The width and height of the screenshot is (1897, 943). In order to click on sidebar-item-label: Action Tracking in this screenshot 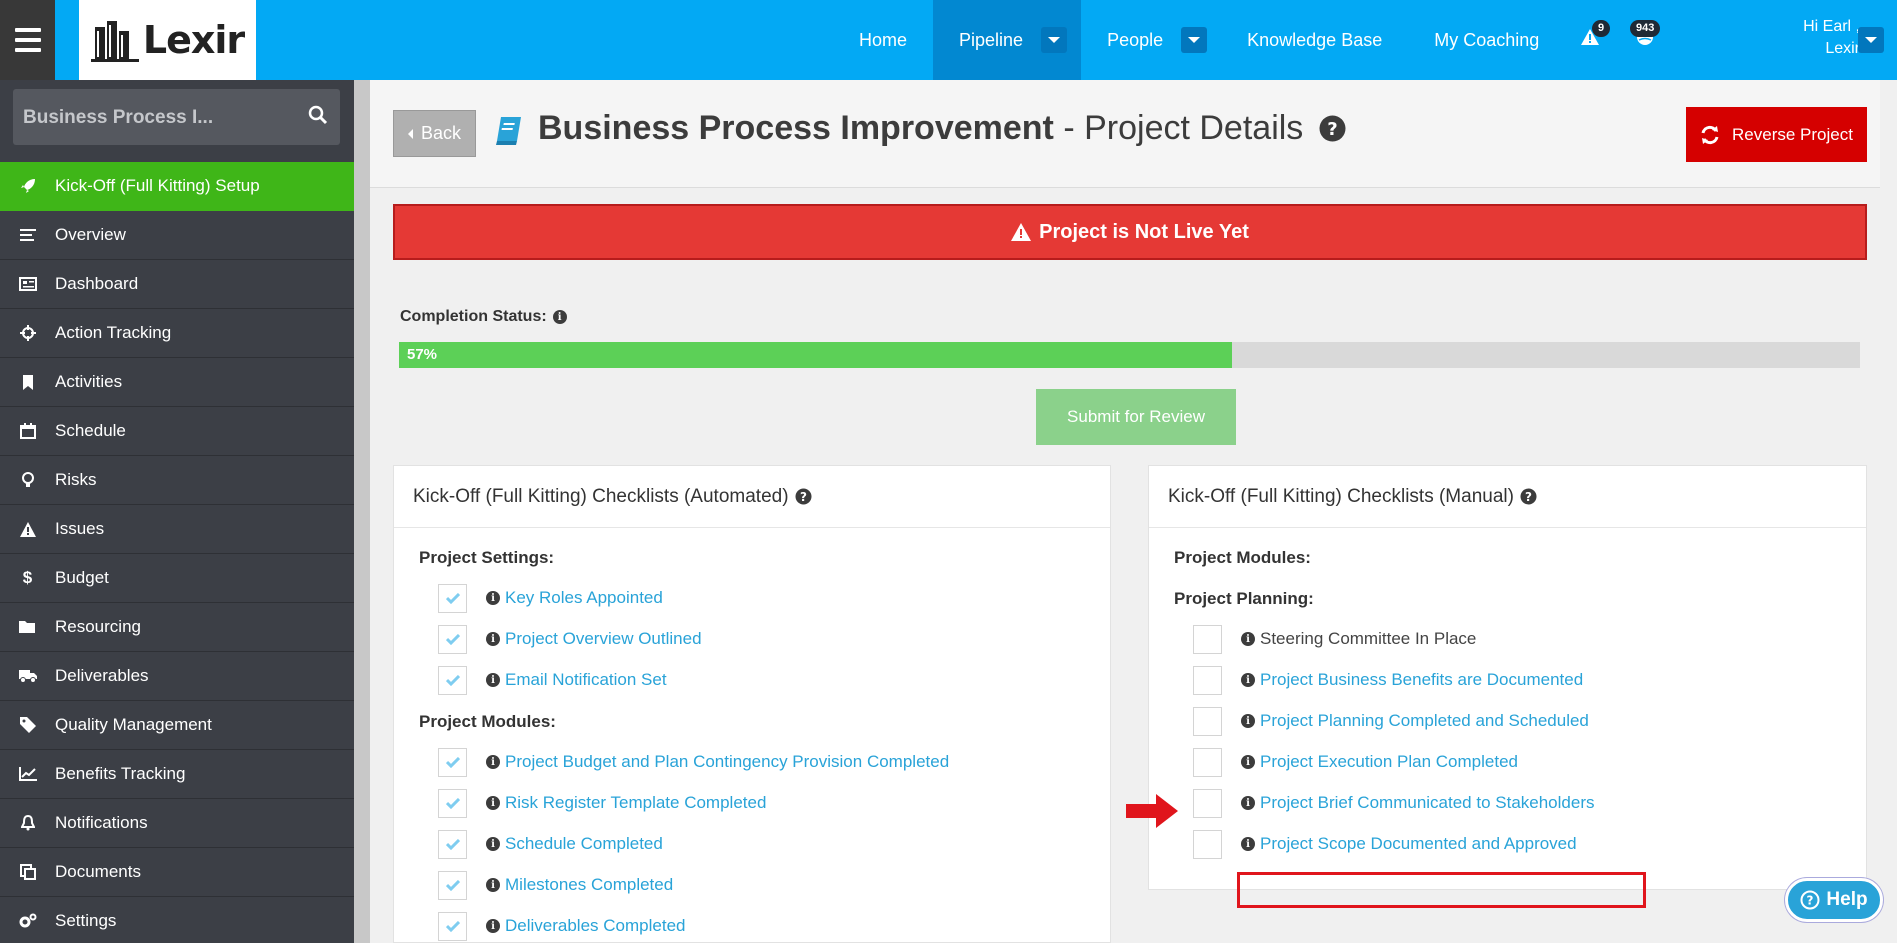, I will do `click(113, 332)`.